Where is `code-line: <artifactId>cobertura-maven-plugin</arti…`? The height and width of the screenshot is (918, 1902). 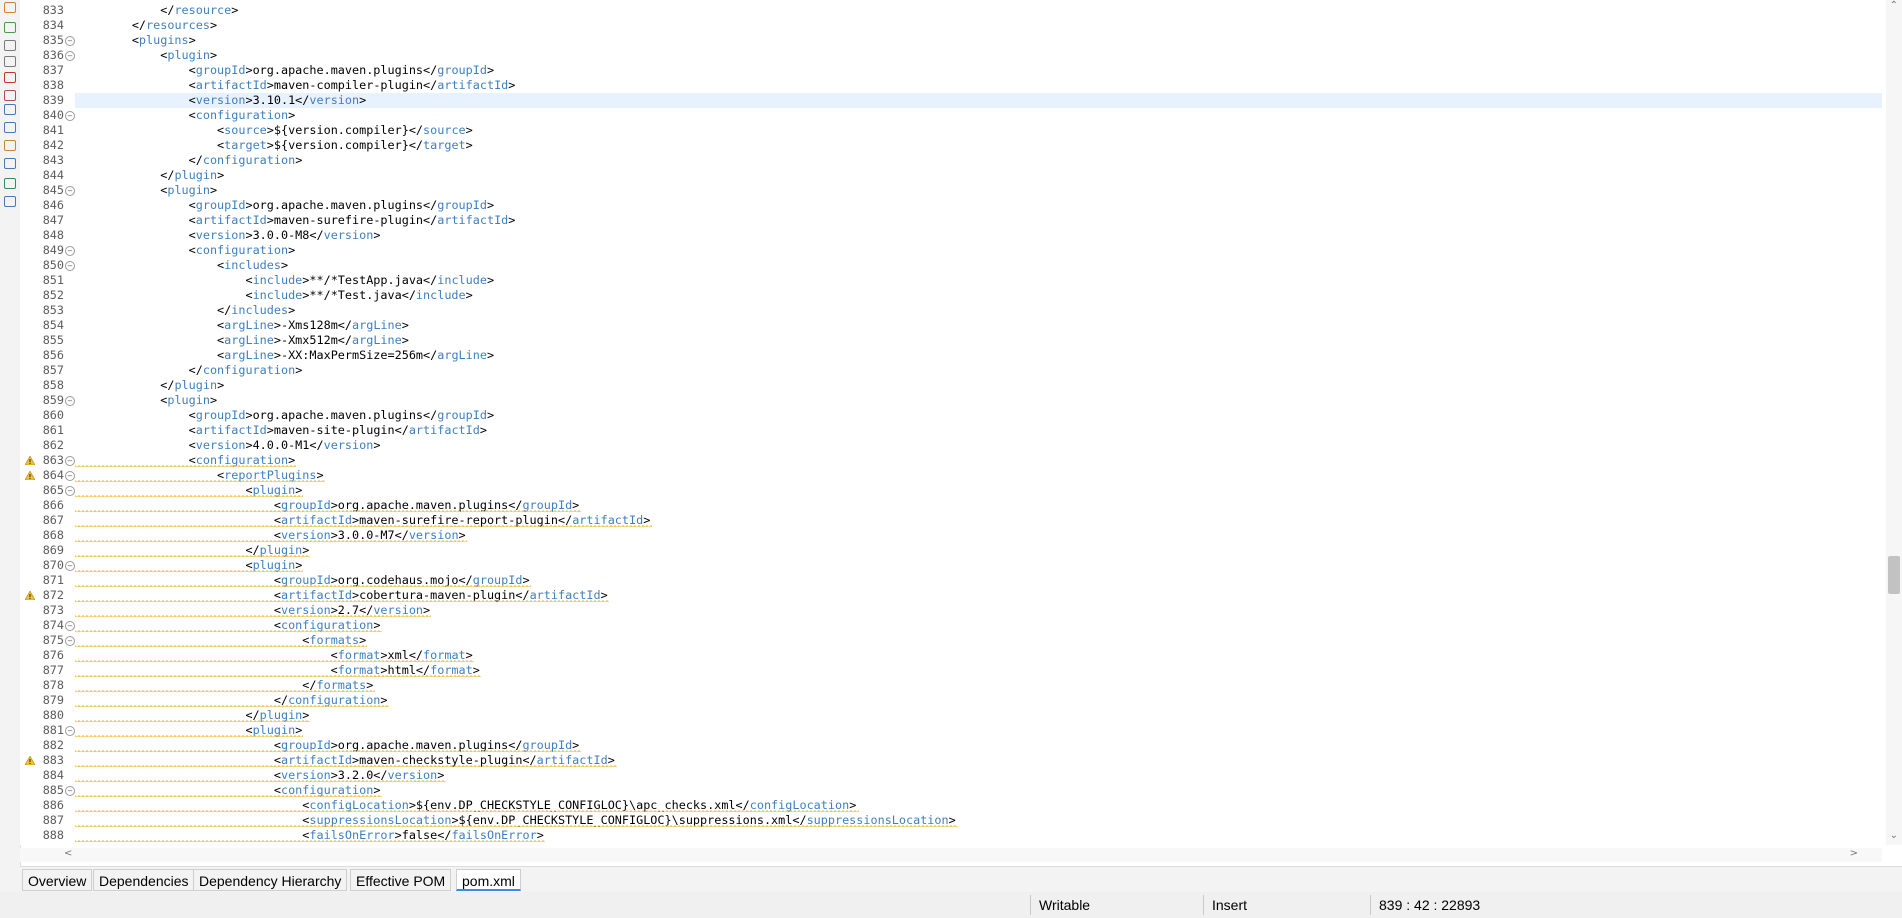
code-line: <artifactId>cobertura-maven-plugin</arti… is located at coordinates (978, 595).